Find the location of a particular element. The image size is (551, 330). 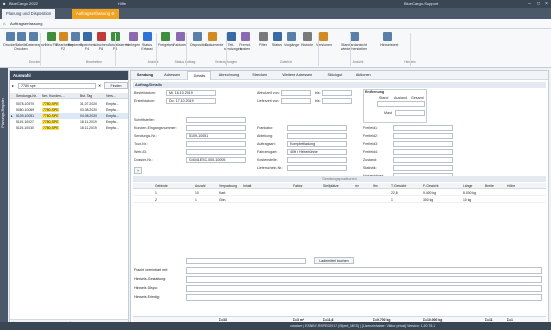

ribbon-btn-20: Historie is located at coordinates (307, 39).